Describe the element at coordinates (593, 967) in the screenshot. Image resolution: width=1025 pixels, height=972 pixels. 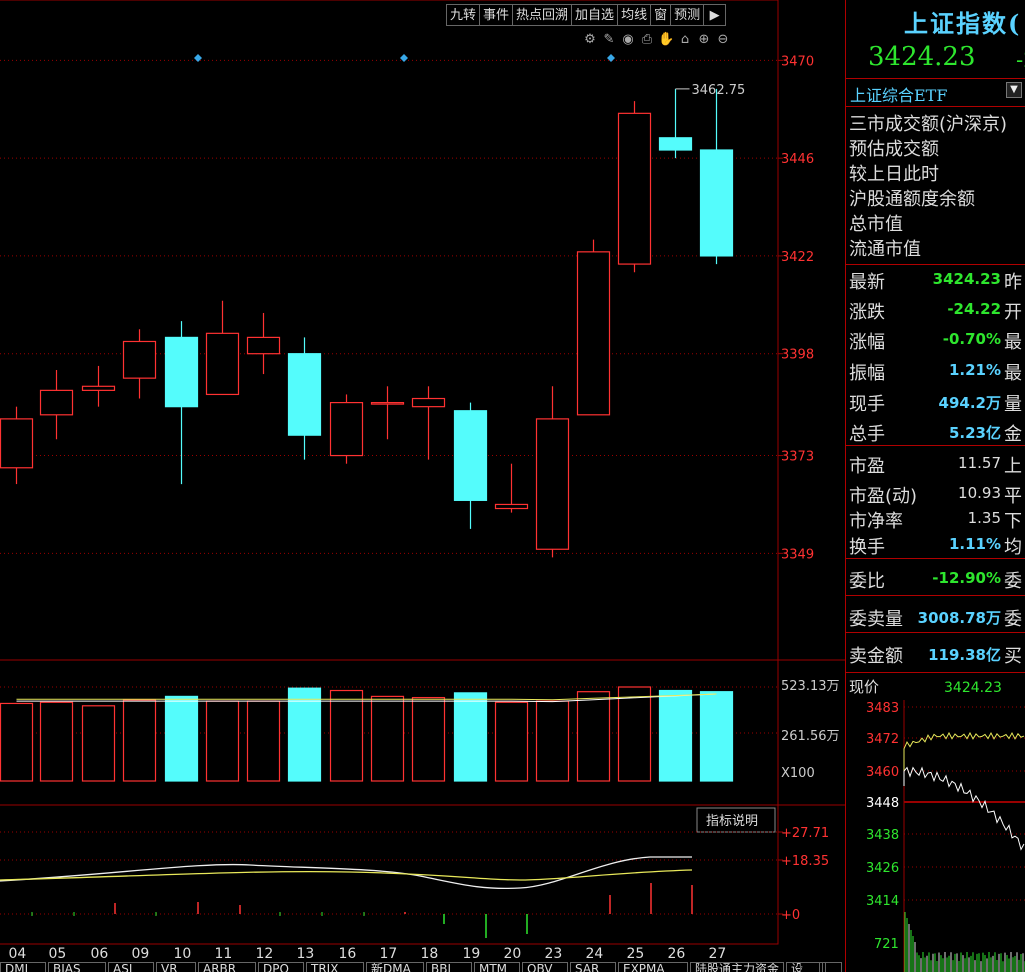
I see `indicator-tab: SAR` at that location.